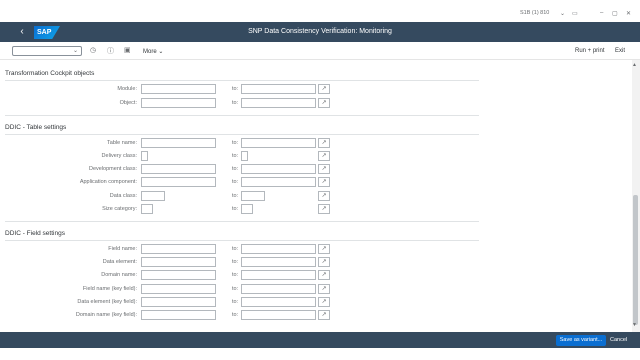 The height and width of the screenshot is (360, 640). I want to click on field-label-data-element-key: Data element (key field):, so click(107, 302).